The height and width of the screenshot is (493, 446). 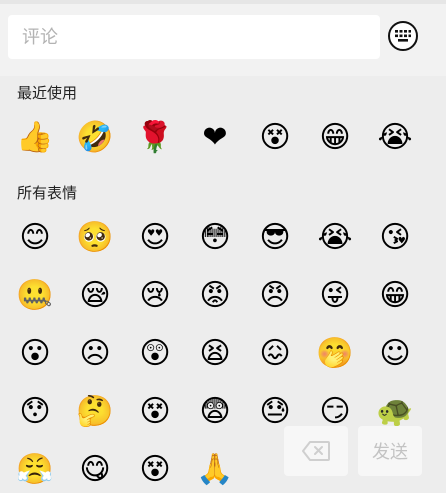 I want to click on all-emoji-wink-tongue: 😜, so click(x=335, y=296).